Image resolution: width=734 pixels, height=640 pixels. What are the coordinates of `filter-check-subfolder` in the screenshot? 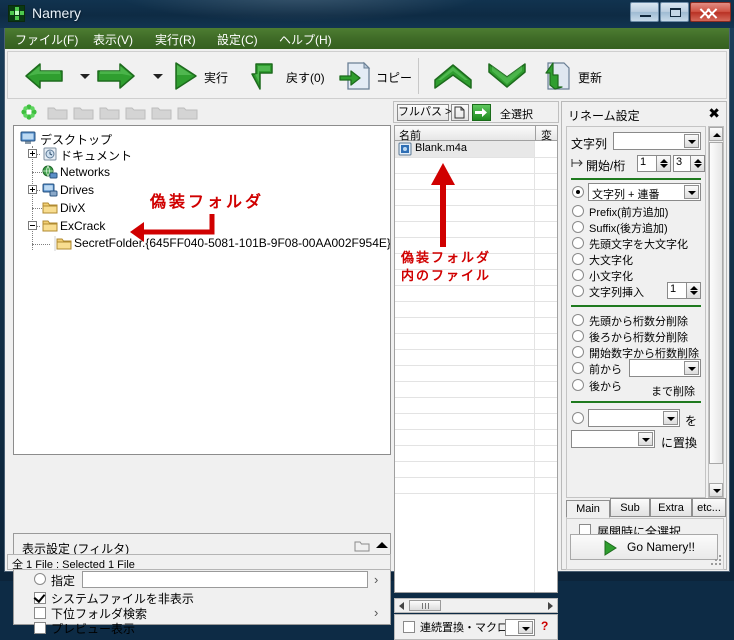 It's located at (40, 613).